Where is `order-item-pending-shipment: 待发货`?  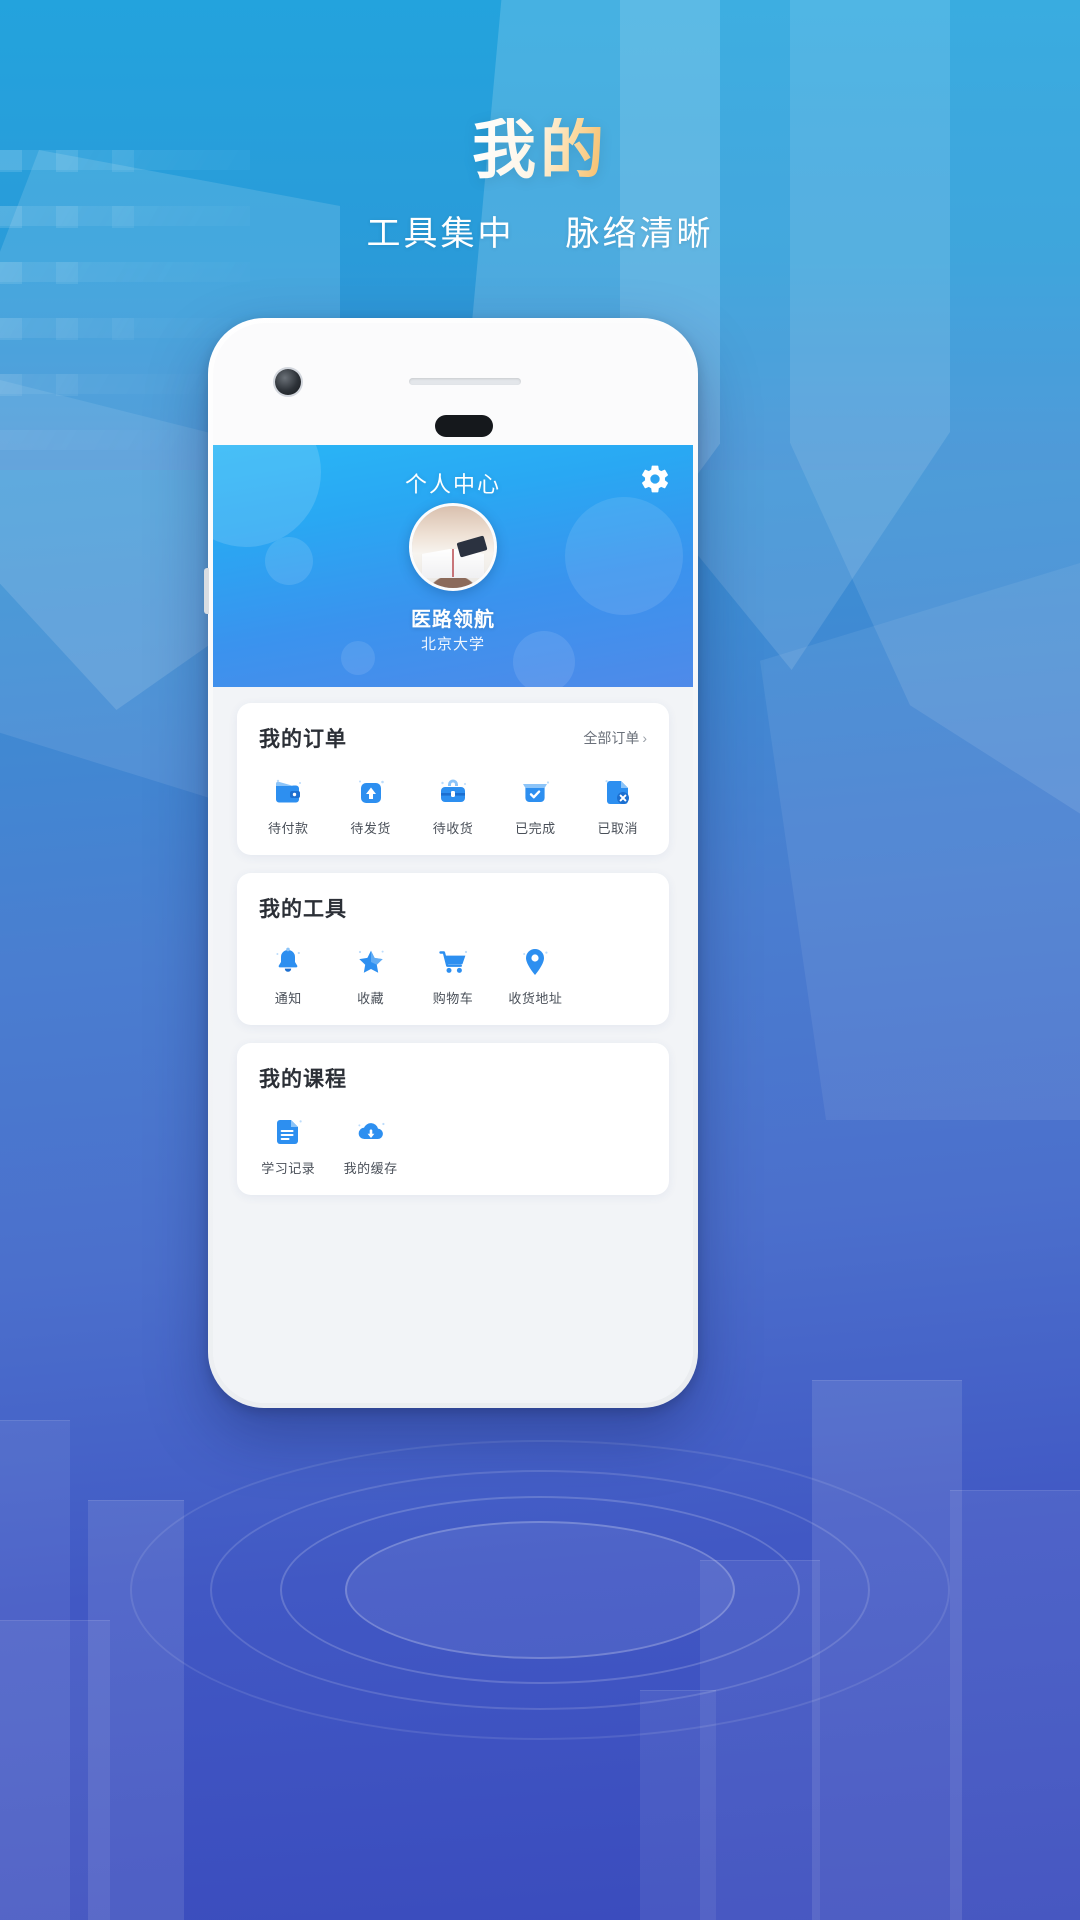 order-item-pending-shipment: 待发货 is located at coordinates (370, 806).